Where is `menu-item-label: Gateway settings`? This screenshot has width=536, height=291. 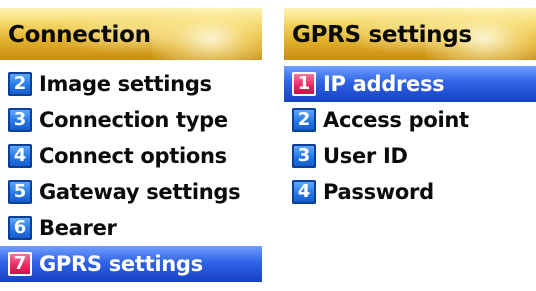
menu-item-label: Gateway settings is located at coordinates (140, 192).